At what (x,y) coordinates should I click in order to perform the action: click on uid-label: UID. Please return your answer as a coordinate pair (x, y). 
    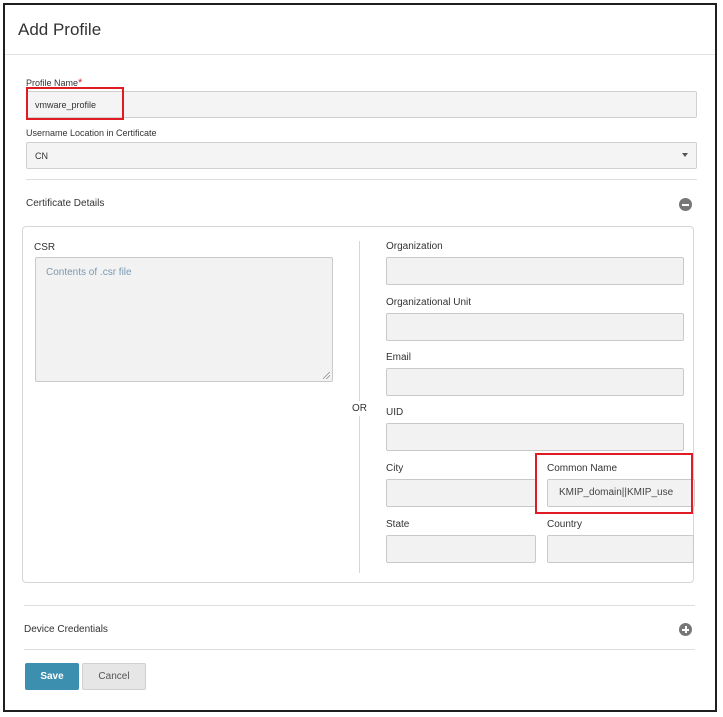
    Looking at the image, I should click on (395, 412).